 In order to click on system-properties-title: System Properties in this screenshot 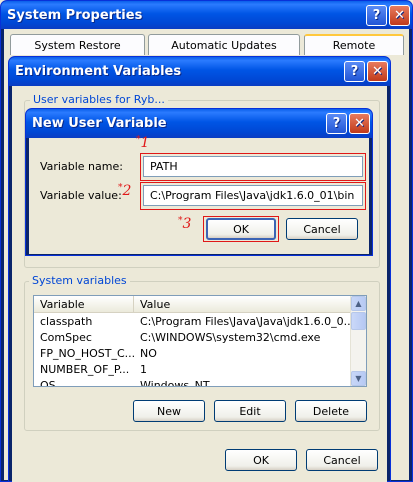, I will do `click(75, 15)`.